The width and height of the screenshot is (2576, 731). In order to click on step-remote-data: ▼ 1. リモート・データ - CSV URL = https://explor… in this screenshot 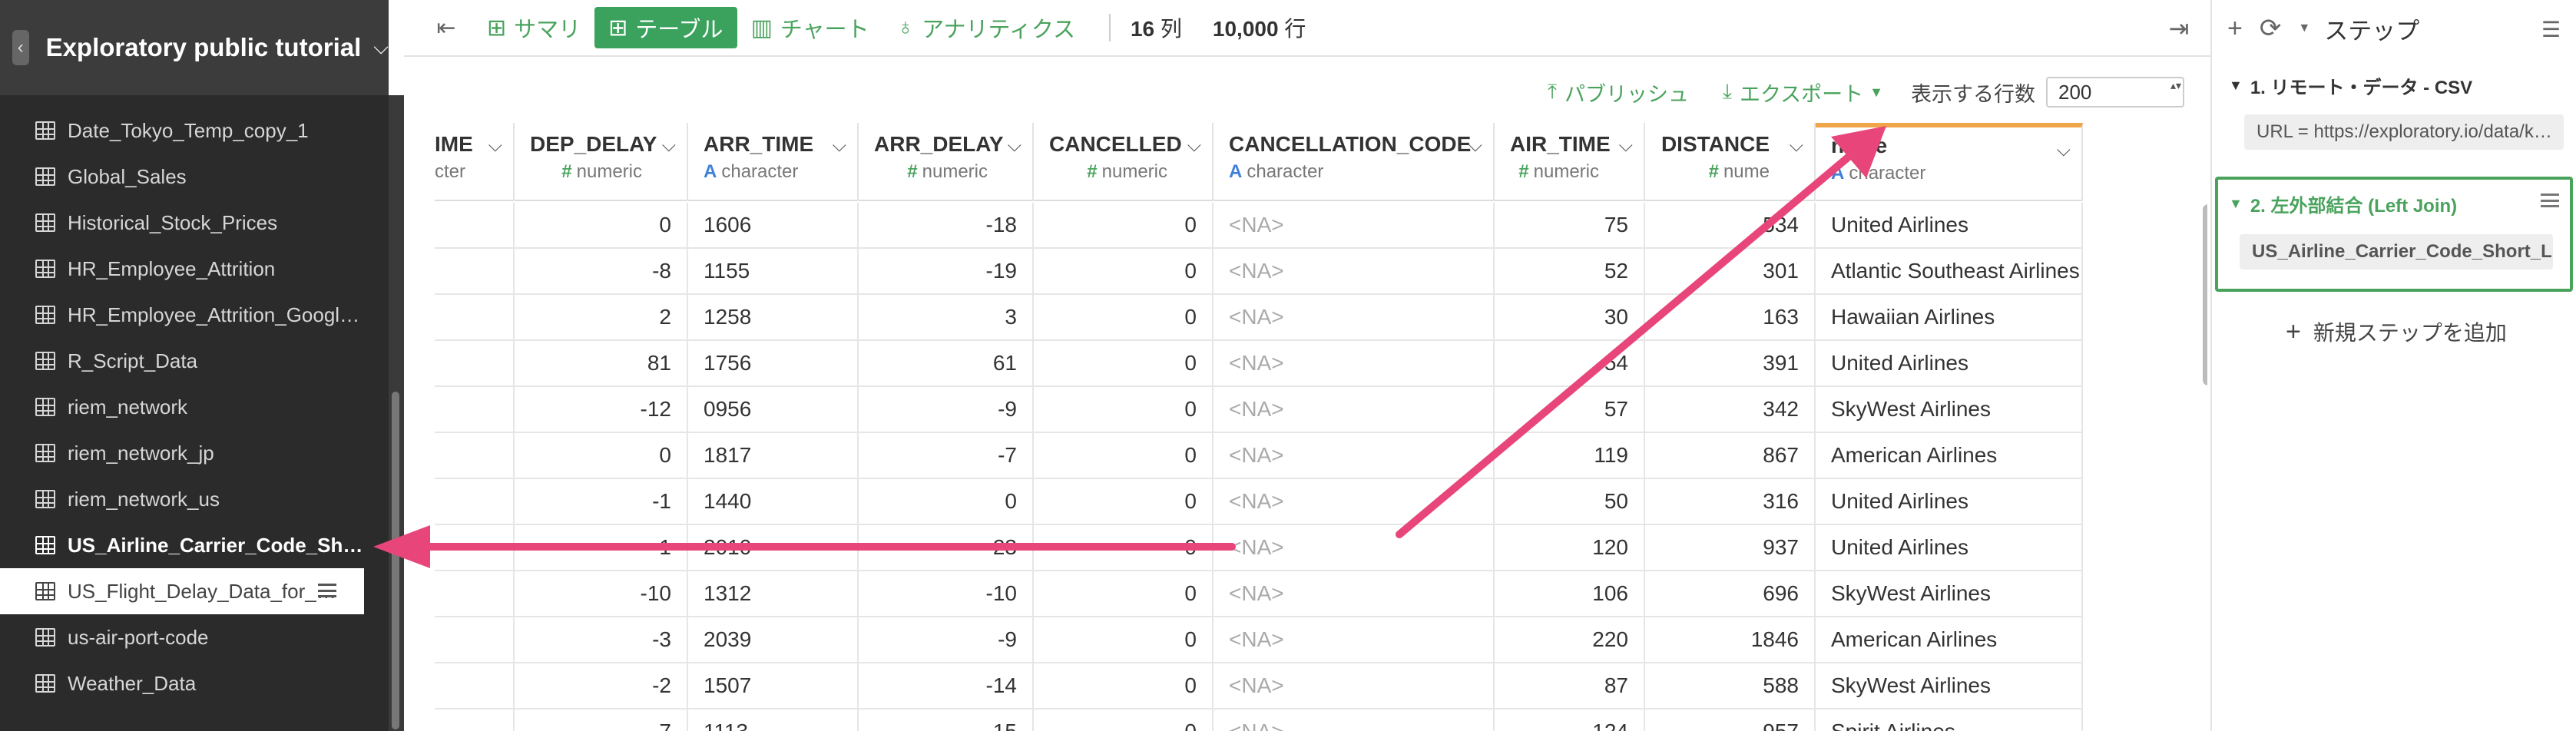, I will do `click(2398, 111)`.